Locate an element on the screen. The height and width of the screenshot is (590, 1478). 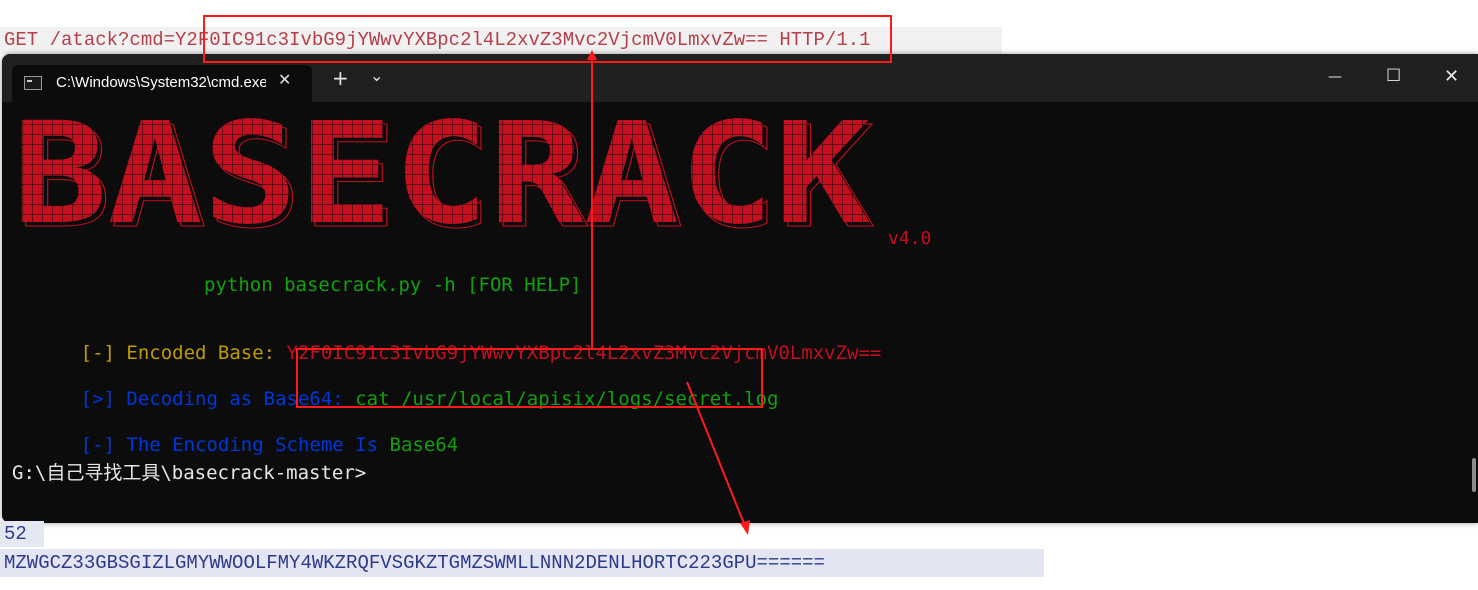
decoded-value: cat /usr/local/apisix/logs/secret.log is located at coordinates (567, 399).